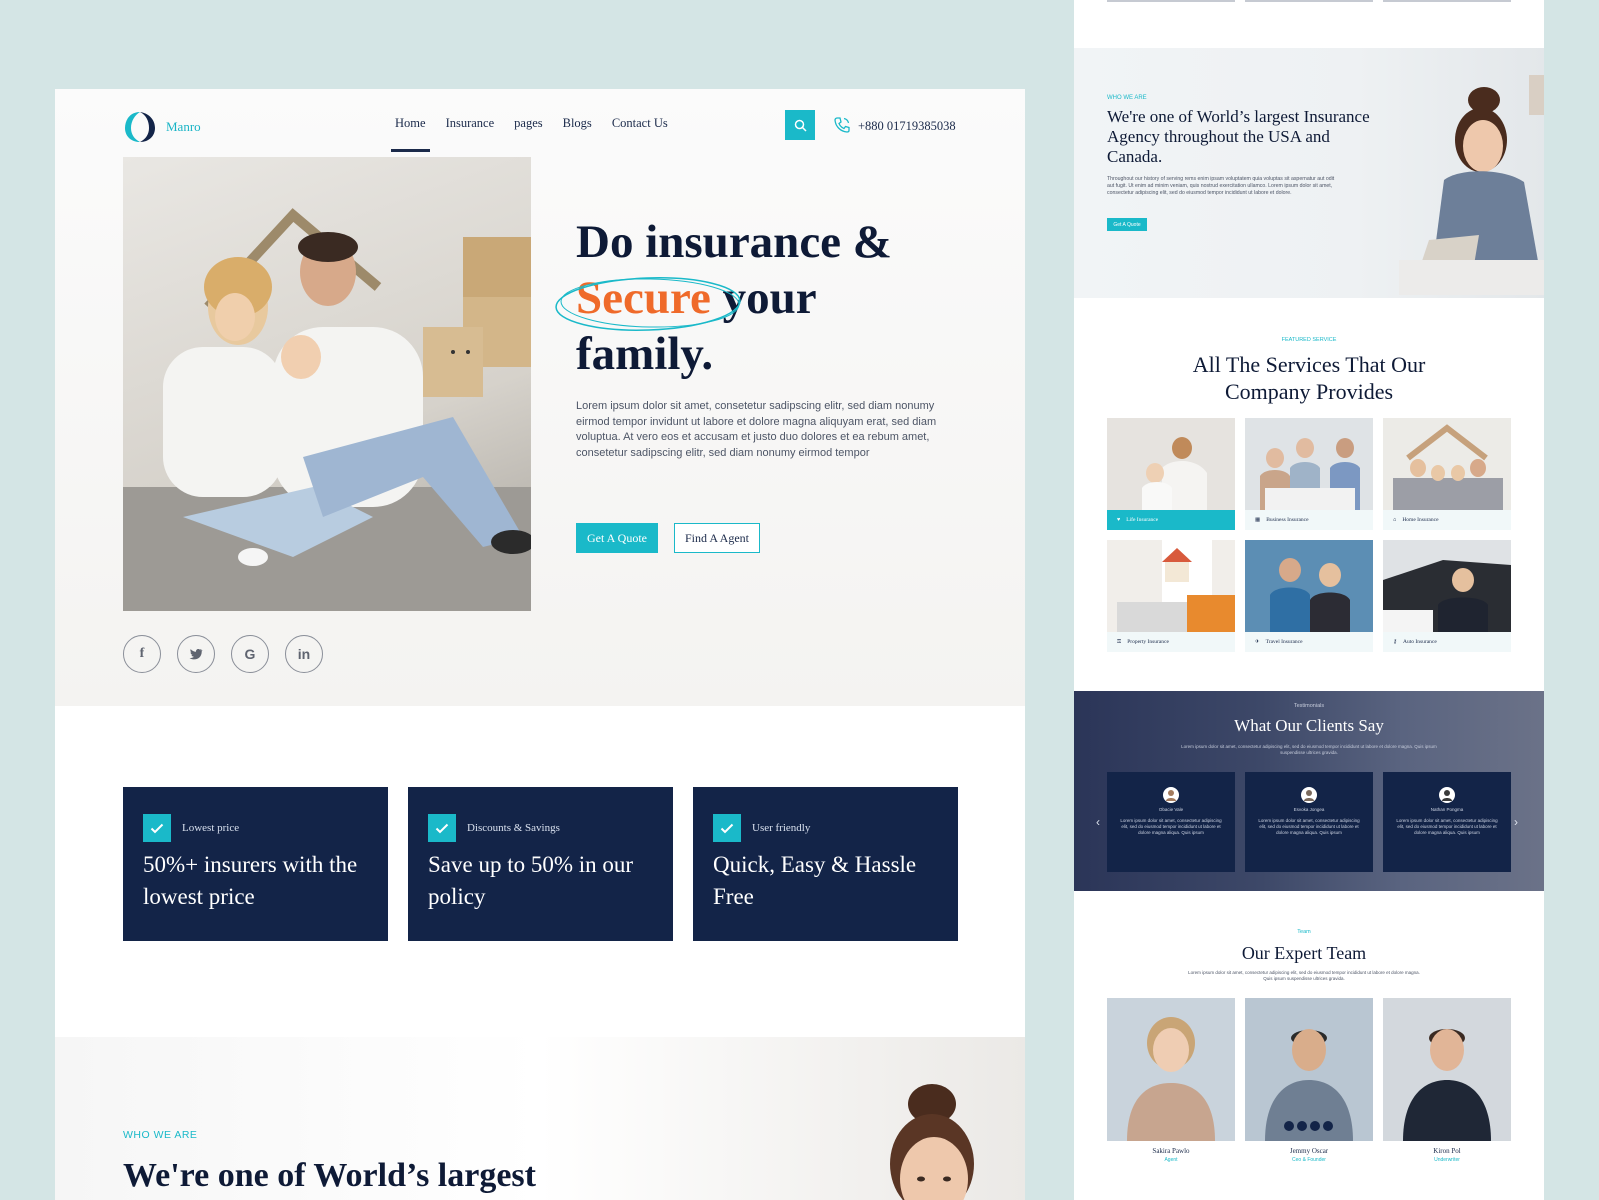  Describe the element at coordinates (1119, 641) in the screenshot. I see `key-icon: ⚿` at that location.